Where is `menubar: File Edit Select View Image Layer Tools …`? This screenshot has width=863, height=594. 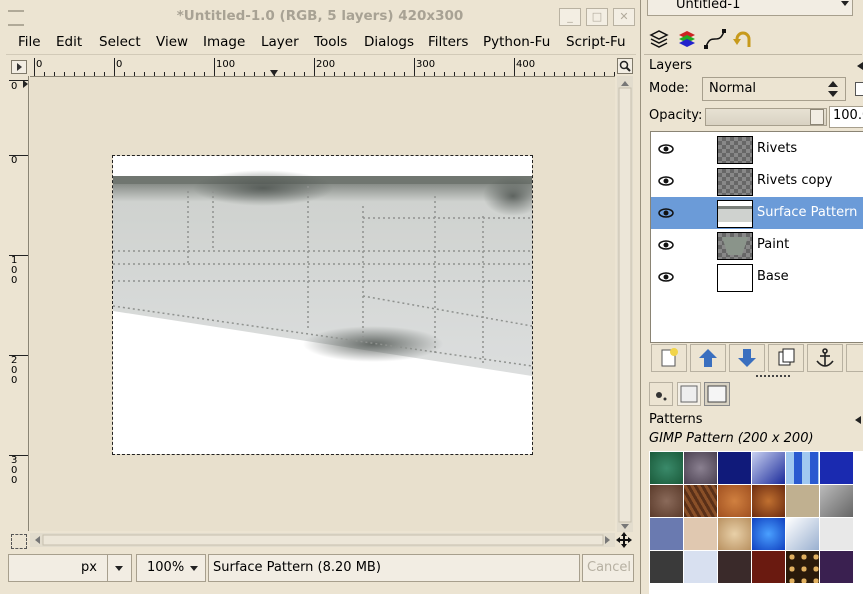
menubar: File Edit Select View Image Layer Tools … is located at coordinates (321, 42).